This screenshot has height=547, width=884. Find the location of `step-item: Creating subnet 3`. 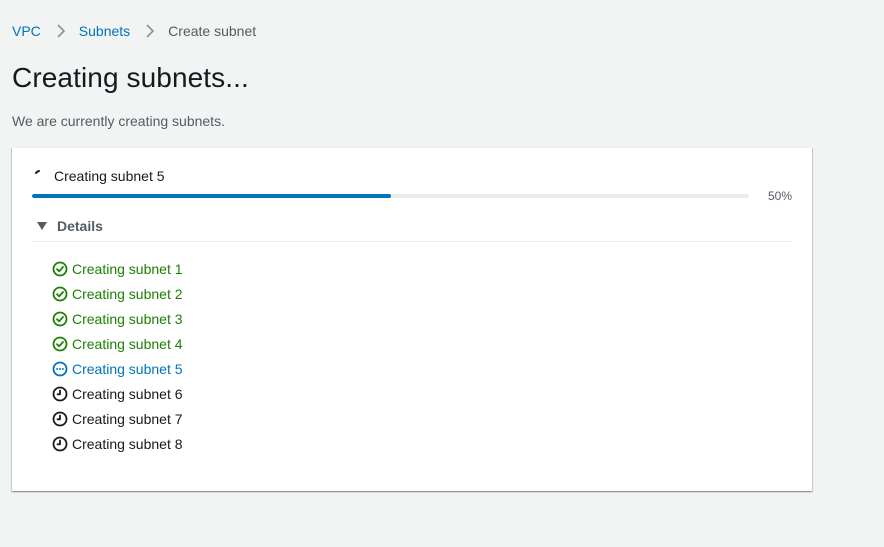

step-item: Creating subnet 3 is located at coordinates (117, 318).